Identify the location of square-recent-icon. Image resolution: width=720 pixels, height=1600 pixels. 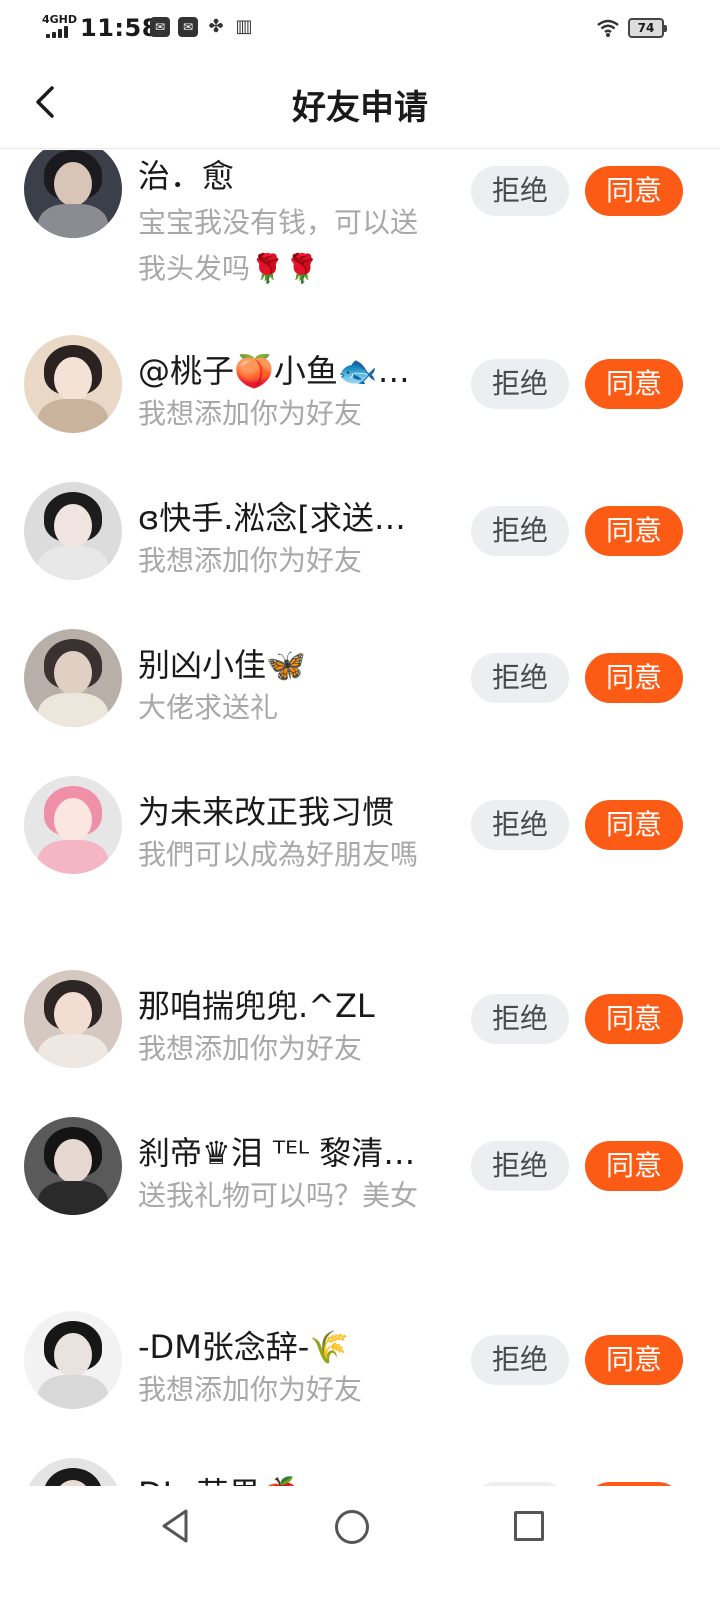
(529, 1526).